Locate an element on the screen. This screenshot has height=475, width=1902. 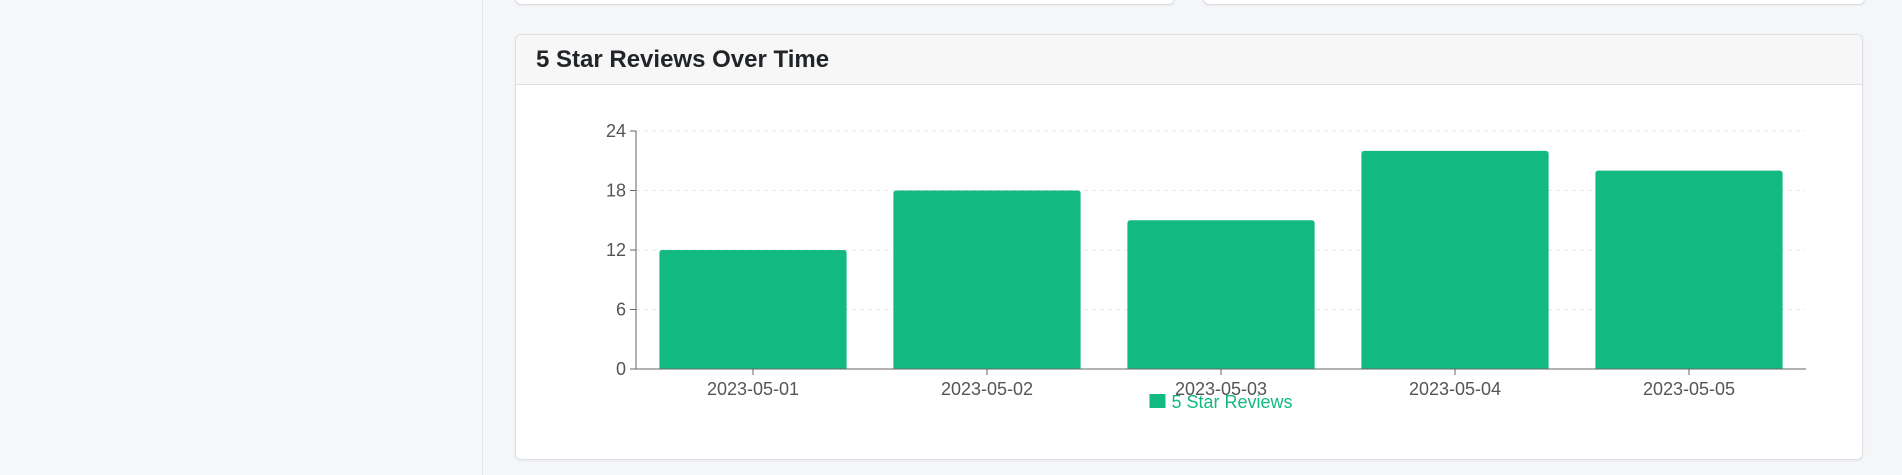
card-title: 5 Star Reviews Over Time is located at coordinates (683, 59).